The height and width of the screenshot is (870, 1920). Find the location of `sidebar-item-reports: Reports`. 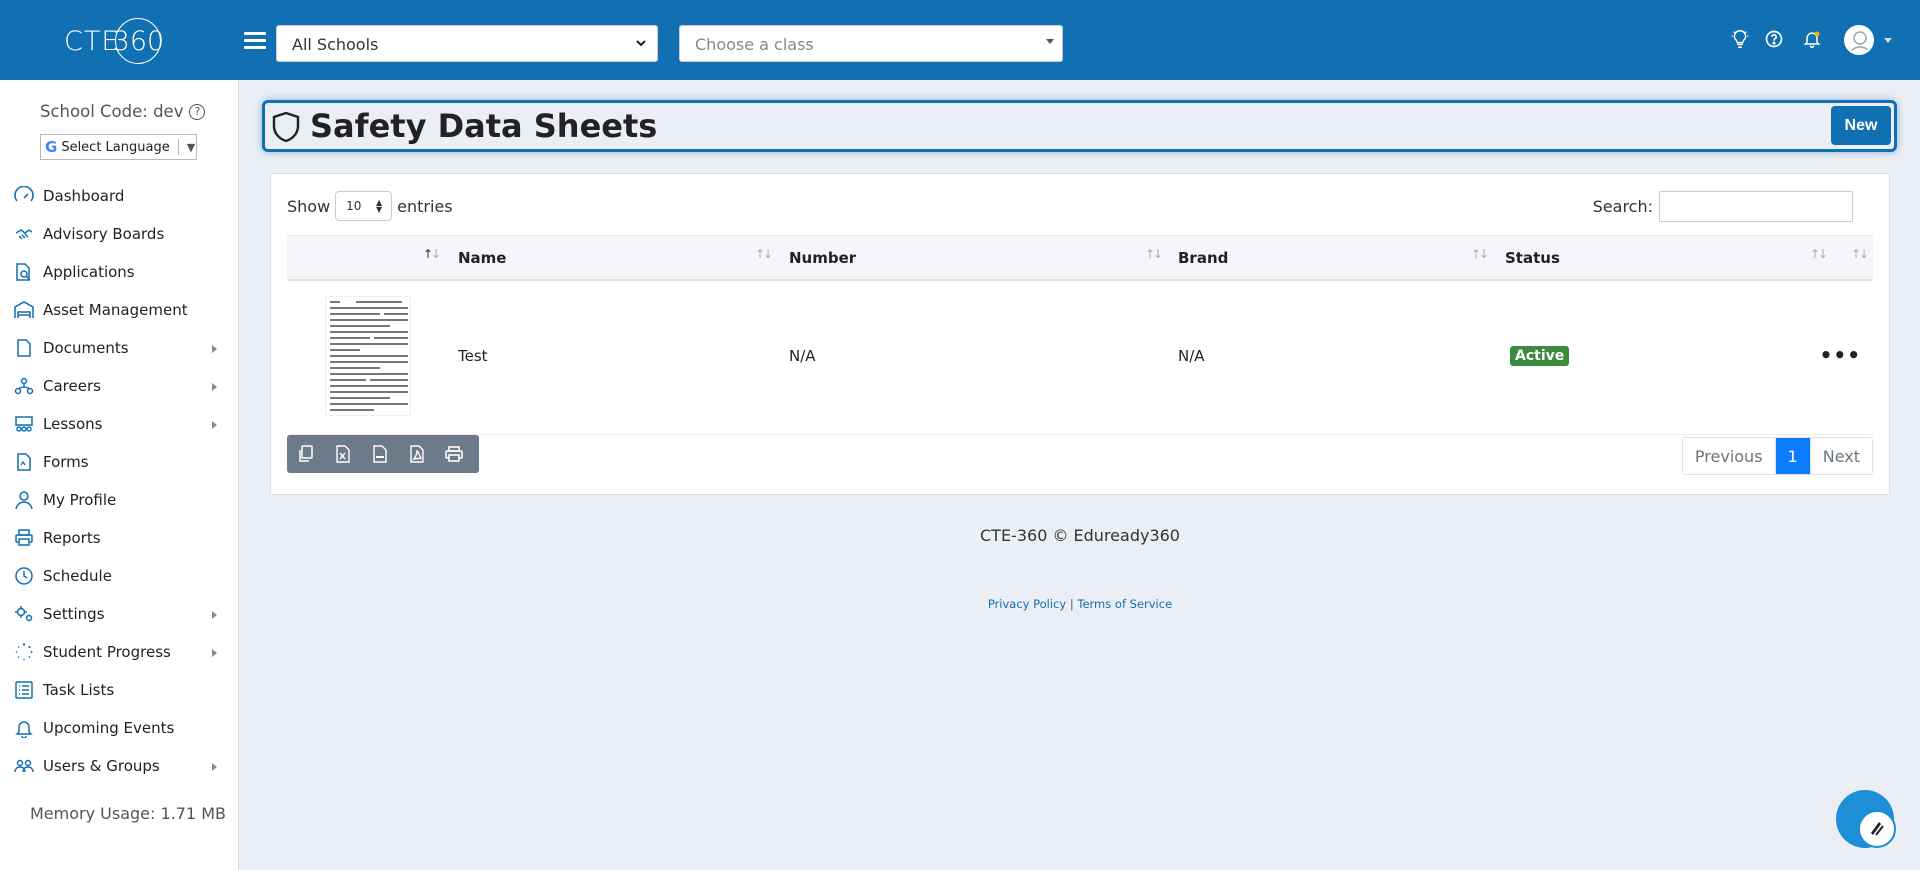

sidebar-item-reports: Reports is located at coordinates (119, 538).